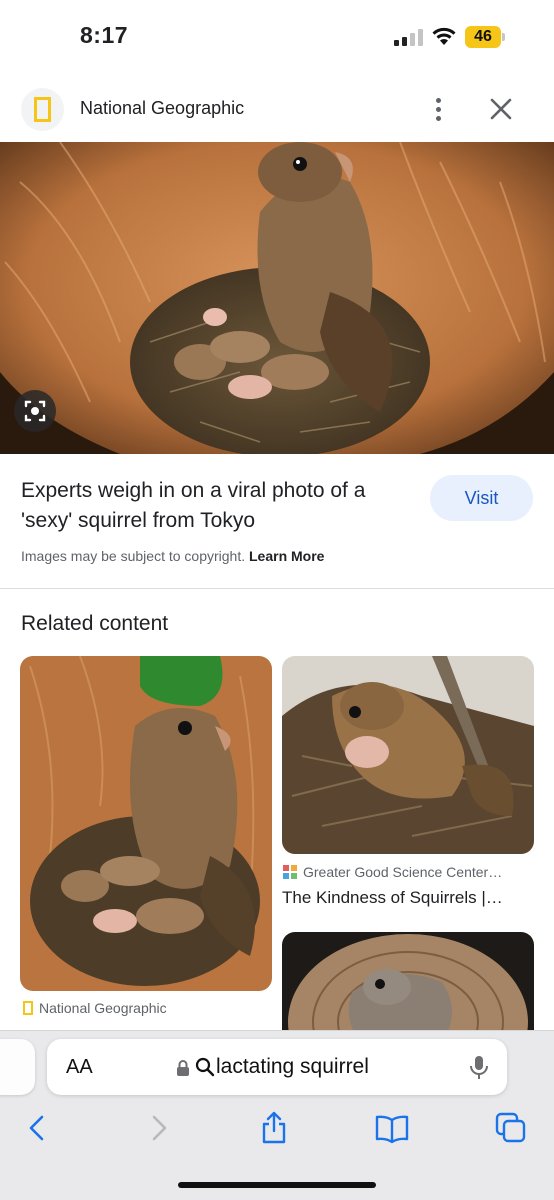 The width and height of the screenshot is (554, 1200). Describe the element at coordinates (183, 1068) in the screenshot. I see `lock-icon` at that location.